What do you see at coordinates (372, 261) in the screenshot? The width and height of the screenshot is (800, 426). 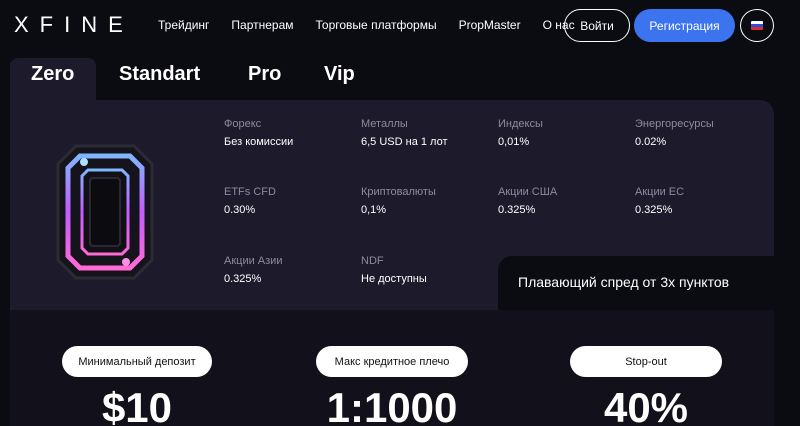 I see `ndf-label: NDF` at bounding box center [372, 261].